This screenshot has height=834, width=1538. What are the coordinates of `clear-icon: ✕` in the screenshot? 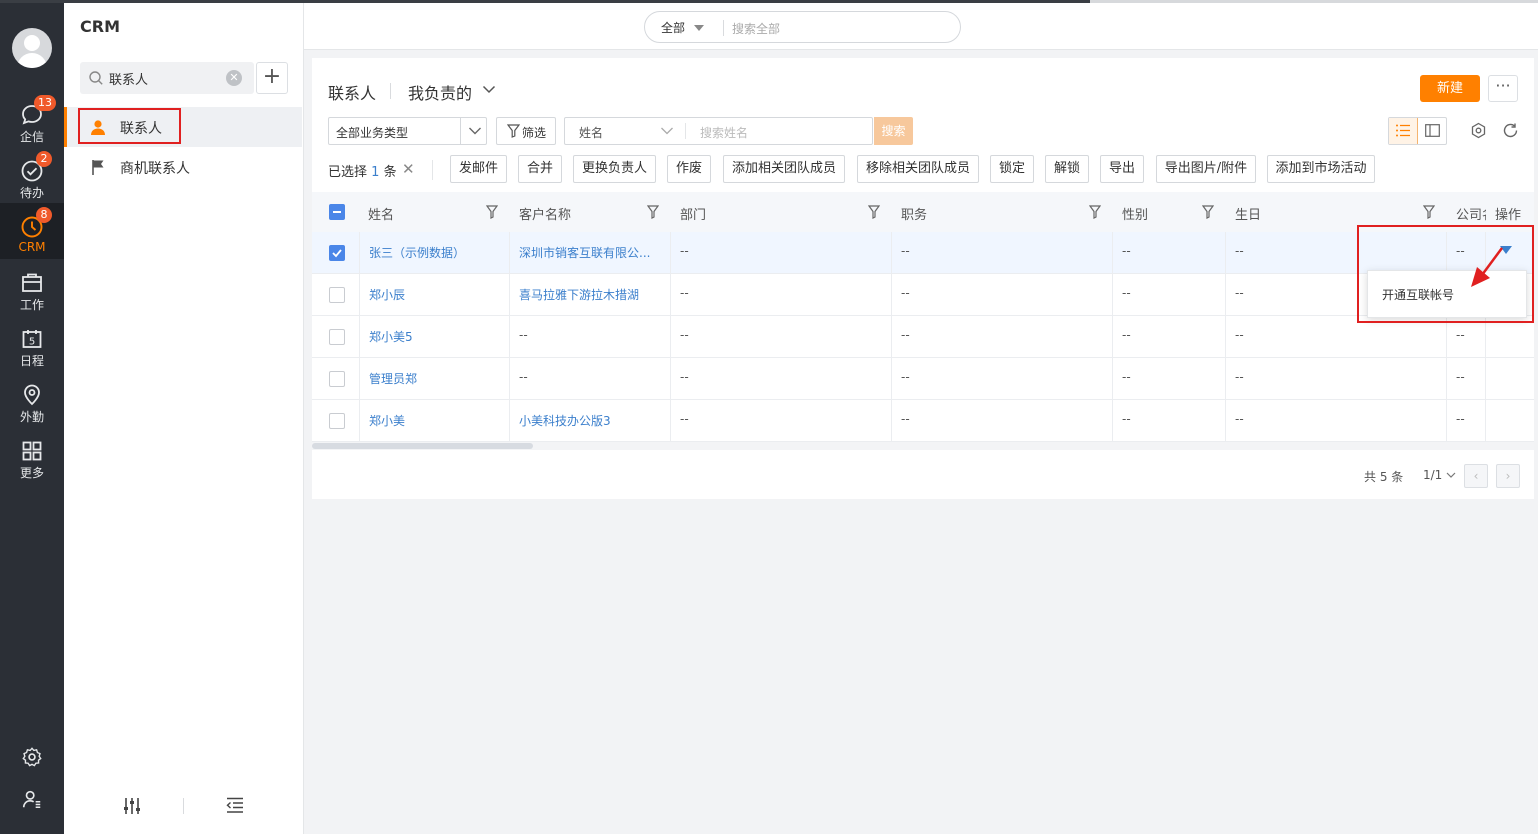 It's located at (234, 78).